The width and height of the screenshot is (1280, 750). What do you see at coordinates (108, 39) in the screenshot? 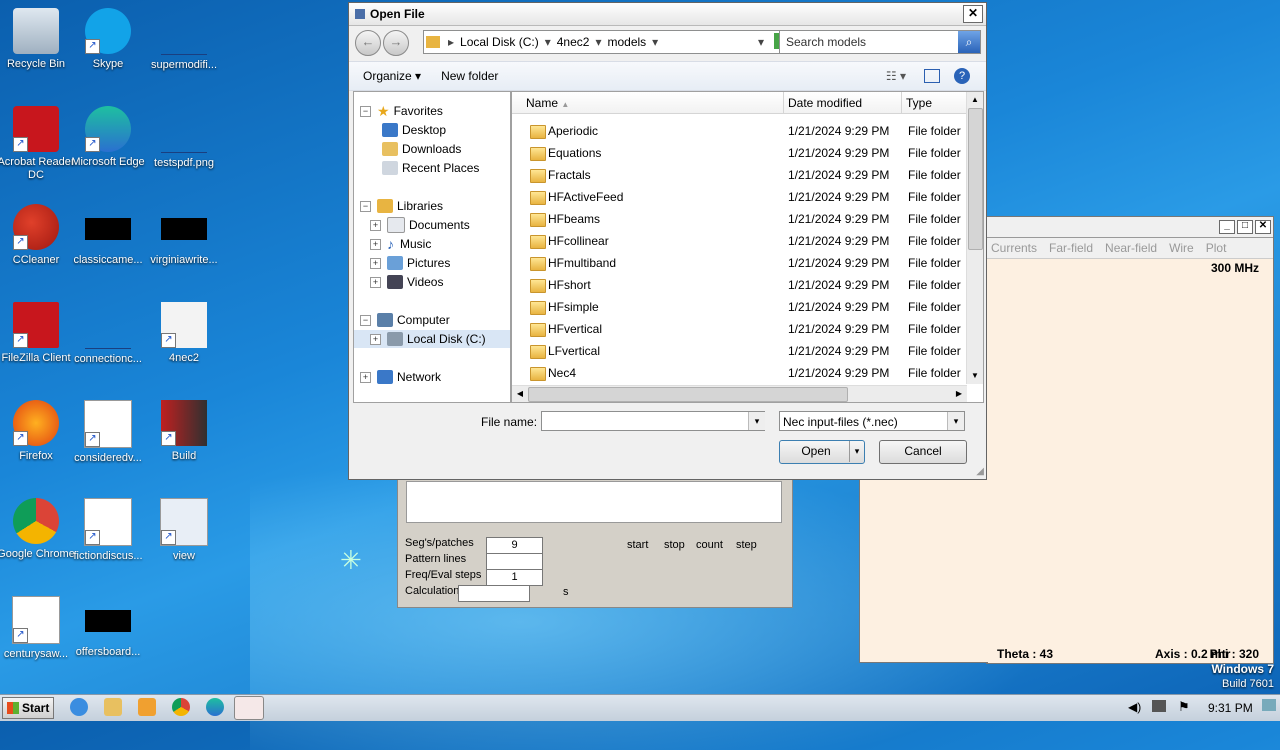
I see `desktop-icon-skype: ↗ Skype` at bounding box center [108, 39].